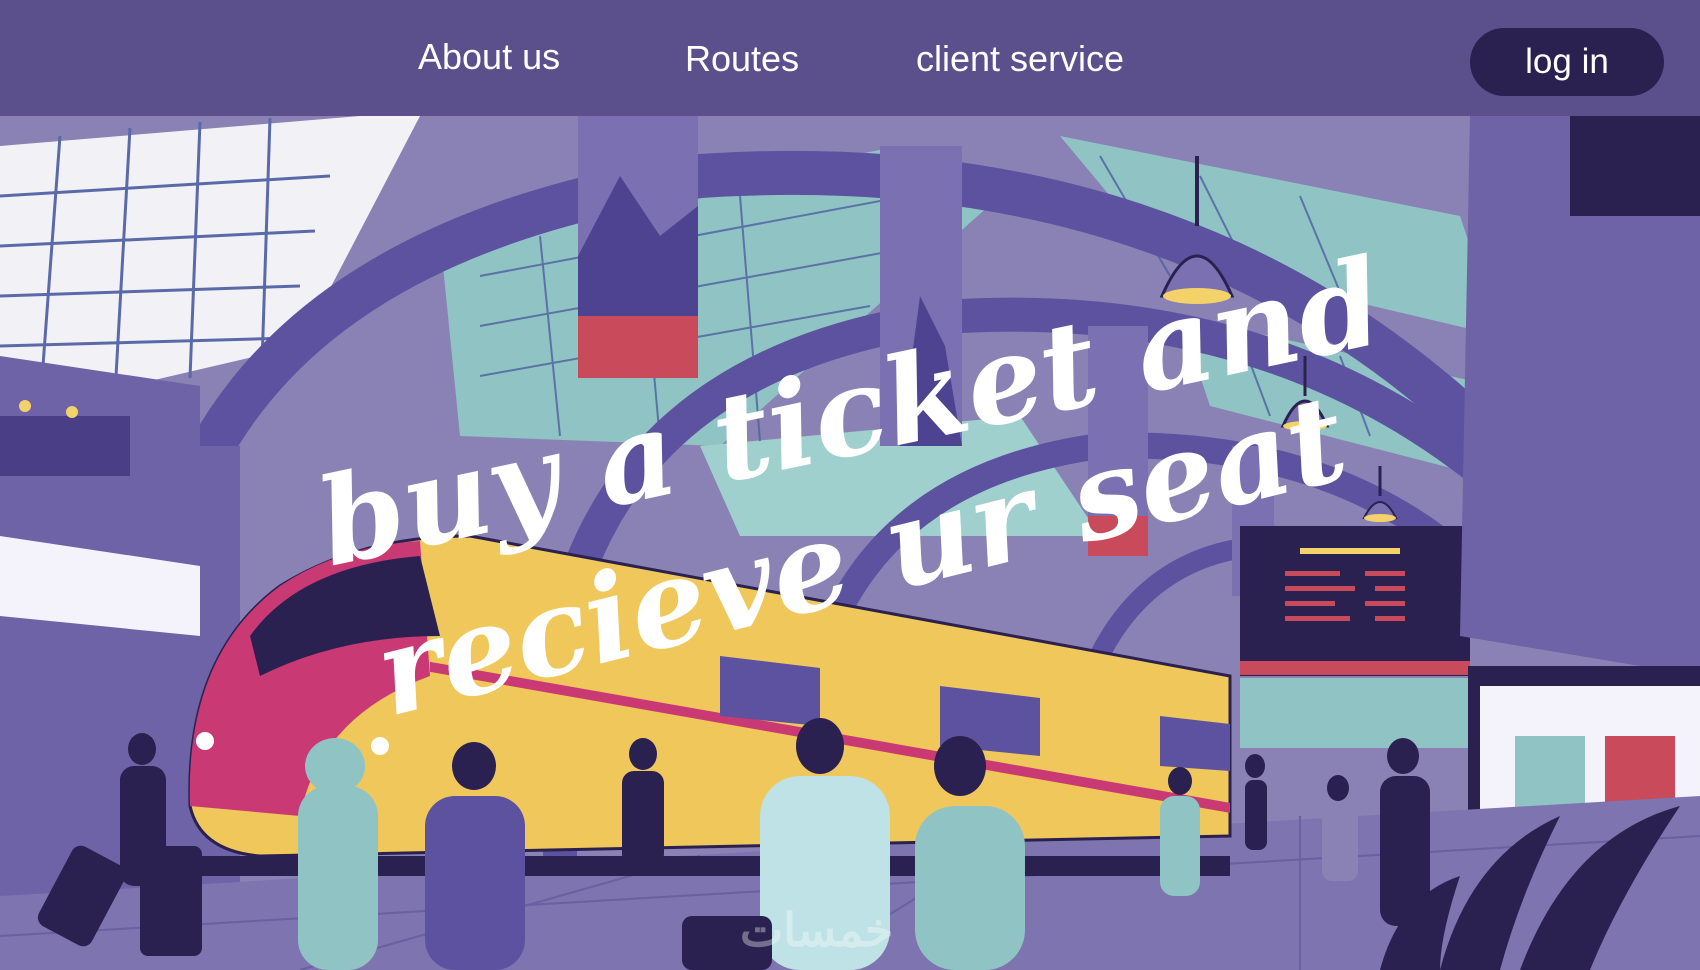  Describe the element at coordinates (850, 58) in the screenshot. I see `top-navbar: About us Routes client service log in` at that location.